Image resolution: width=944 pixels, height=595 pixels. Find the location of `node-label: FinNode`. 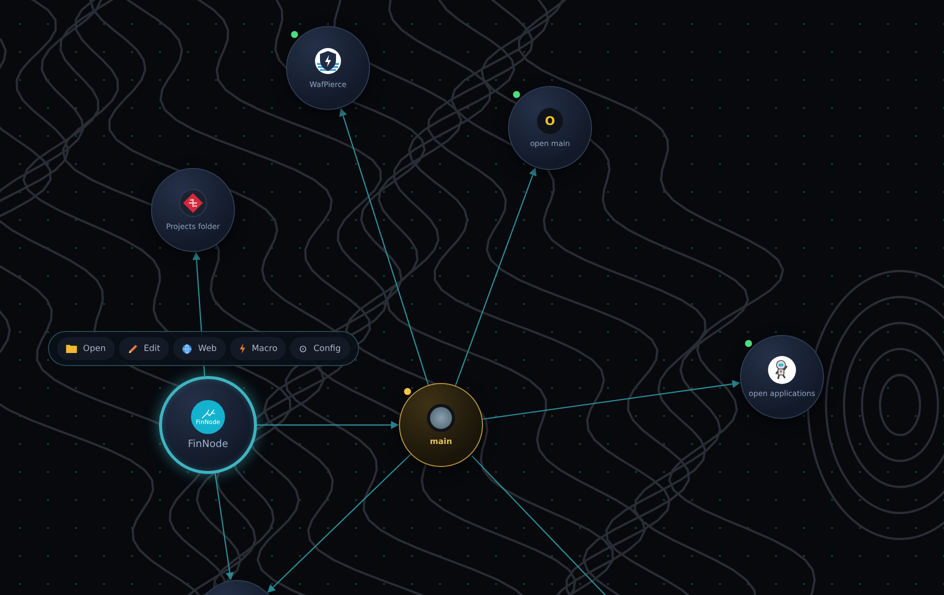

node-label: FinNode is located at coordinates (208, 444).